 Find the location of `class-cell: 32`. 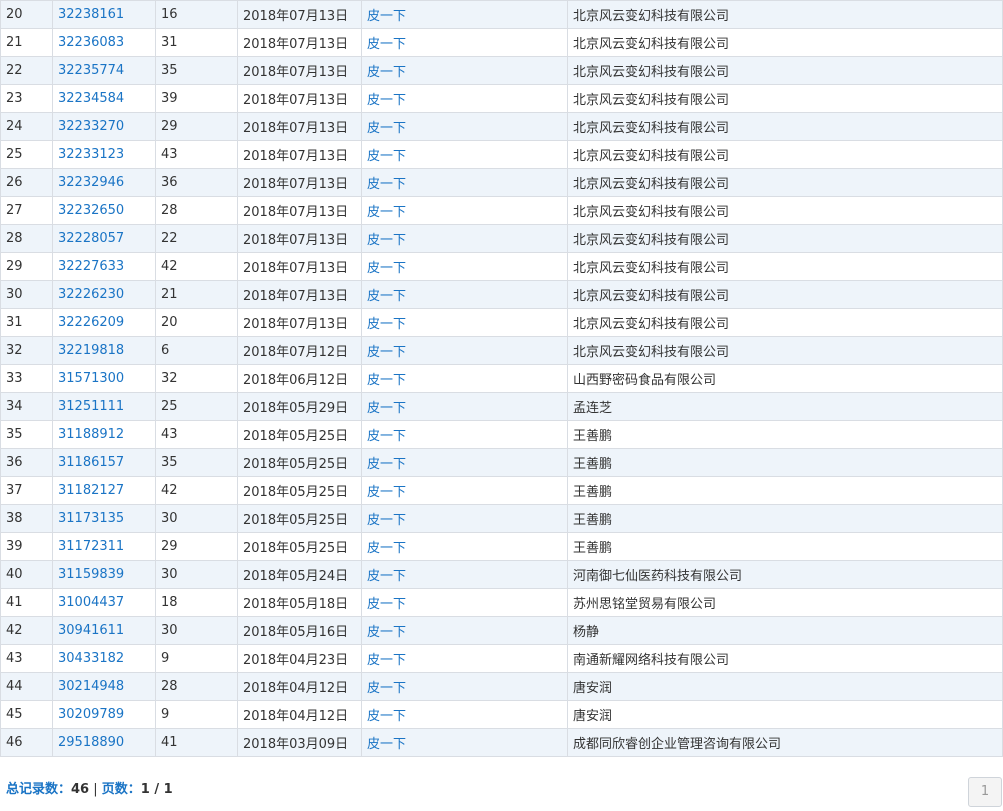

class-cell: 32 is located at coordinates (196, 378).